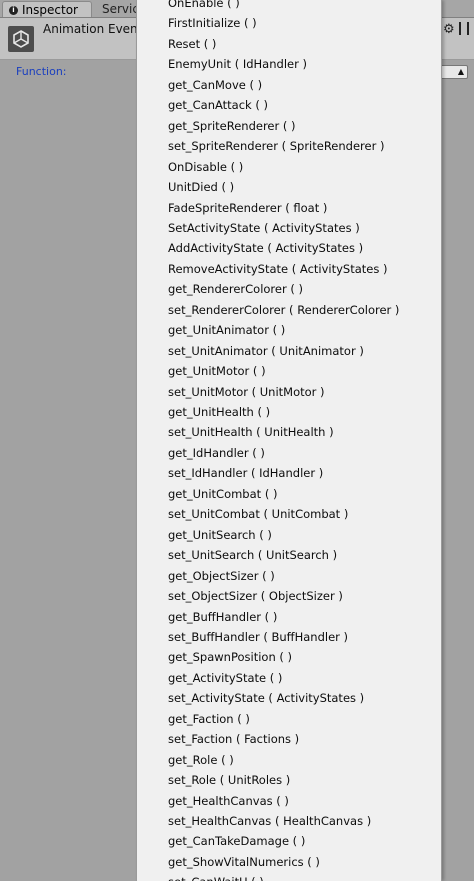  Describe the element at coordinates (217, 371) in the screenshot. I see `menu-item: get_UnitMotor ( )` at that location.